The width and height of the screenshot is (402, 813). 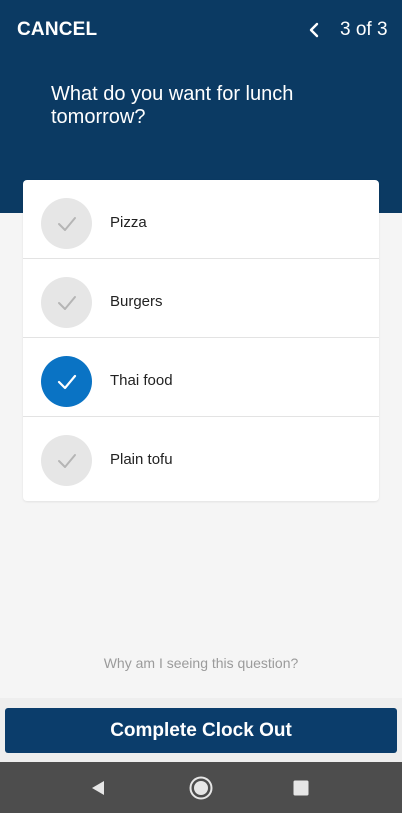 What do you see at coordinates (201, 663) in the screenshot?
I see `help-link: Why am I seeing this question?` at bounding box center [201, 663].